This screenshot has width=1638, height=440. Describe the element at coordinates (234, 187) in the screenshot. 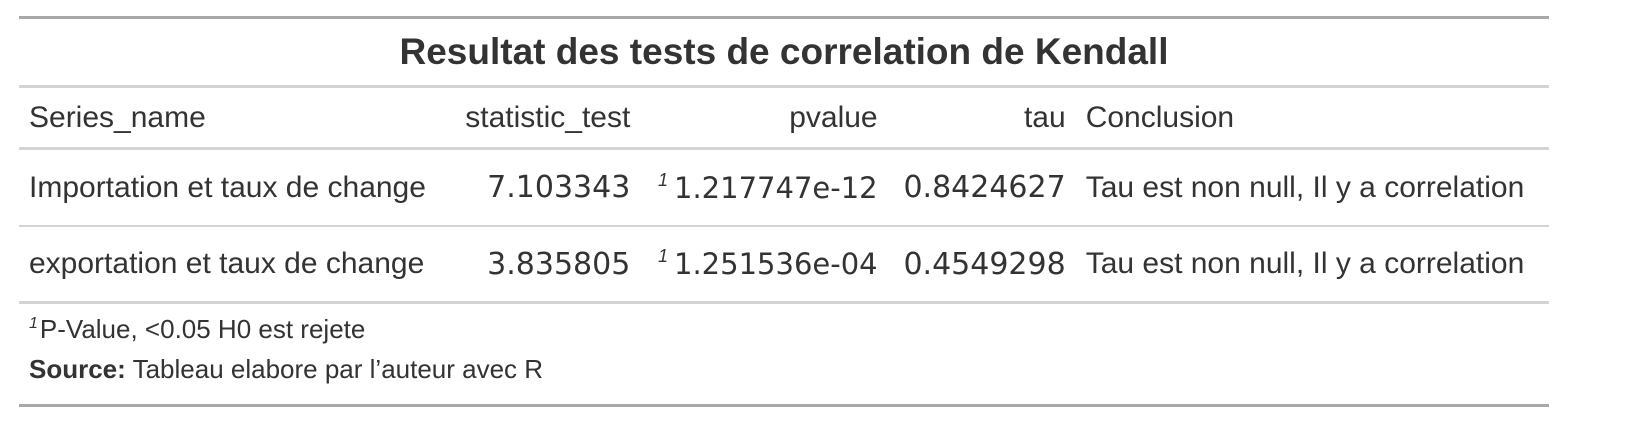

I see `cell-series-name: Importation et taux de change` at that location.